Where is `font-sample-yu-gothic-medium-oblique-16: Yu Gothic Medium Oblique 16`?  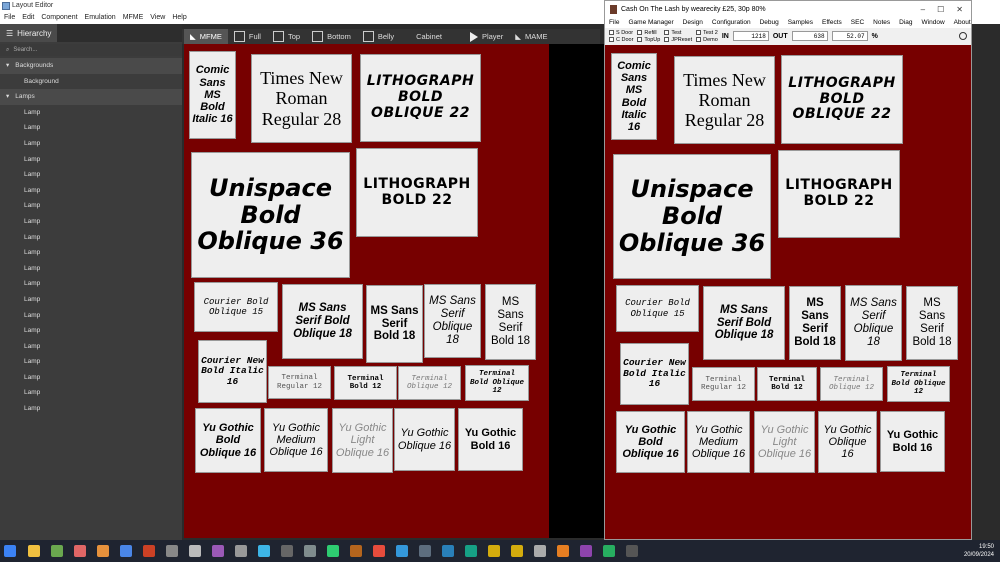 font-sample-yu-gothic-medium-oblique-16: Yu Gothic Medium Oblique 16 is located at coordinates (296, 440).